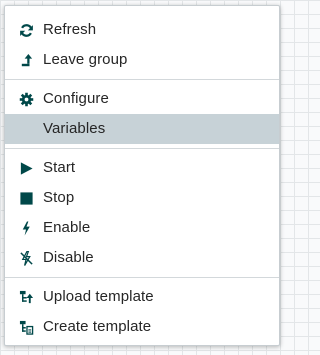  What do you see at coordinates (74, 128) in the screenshot?
I see `menu-item-label: Variables` at bounding box center [74, 128].